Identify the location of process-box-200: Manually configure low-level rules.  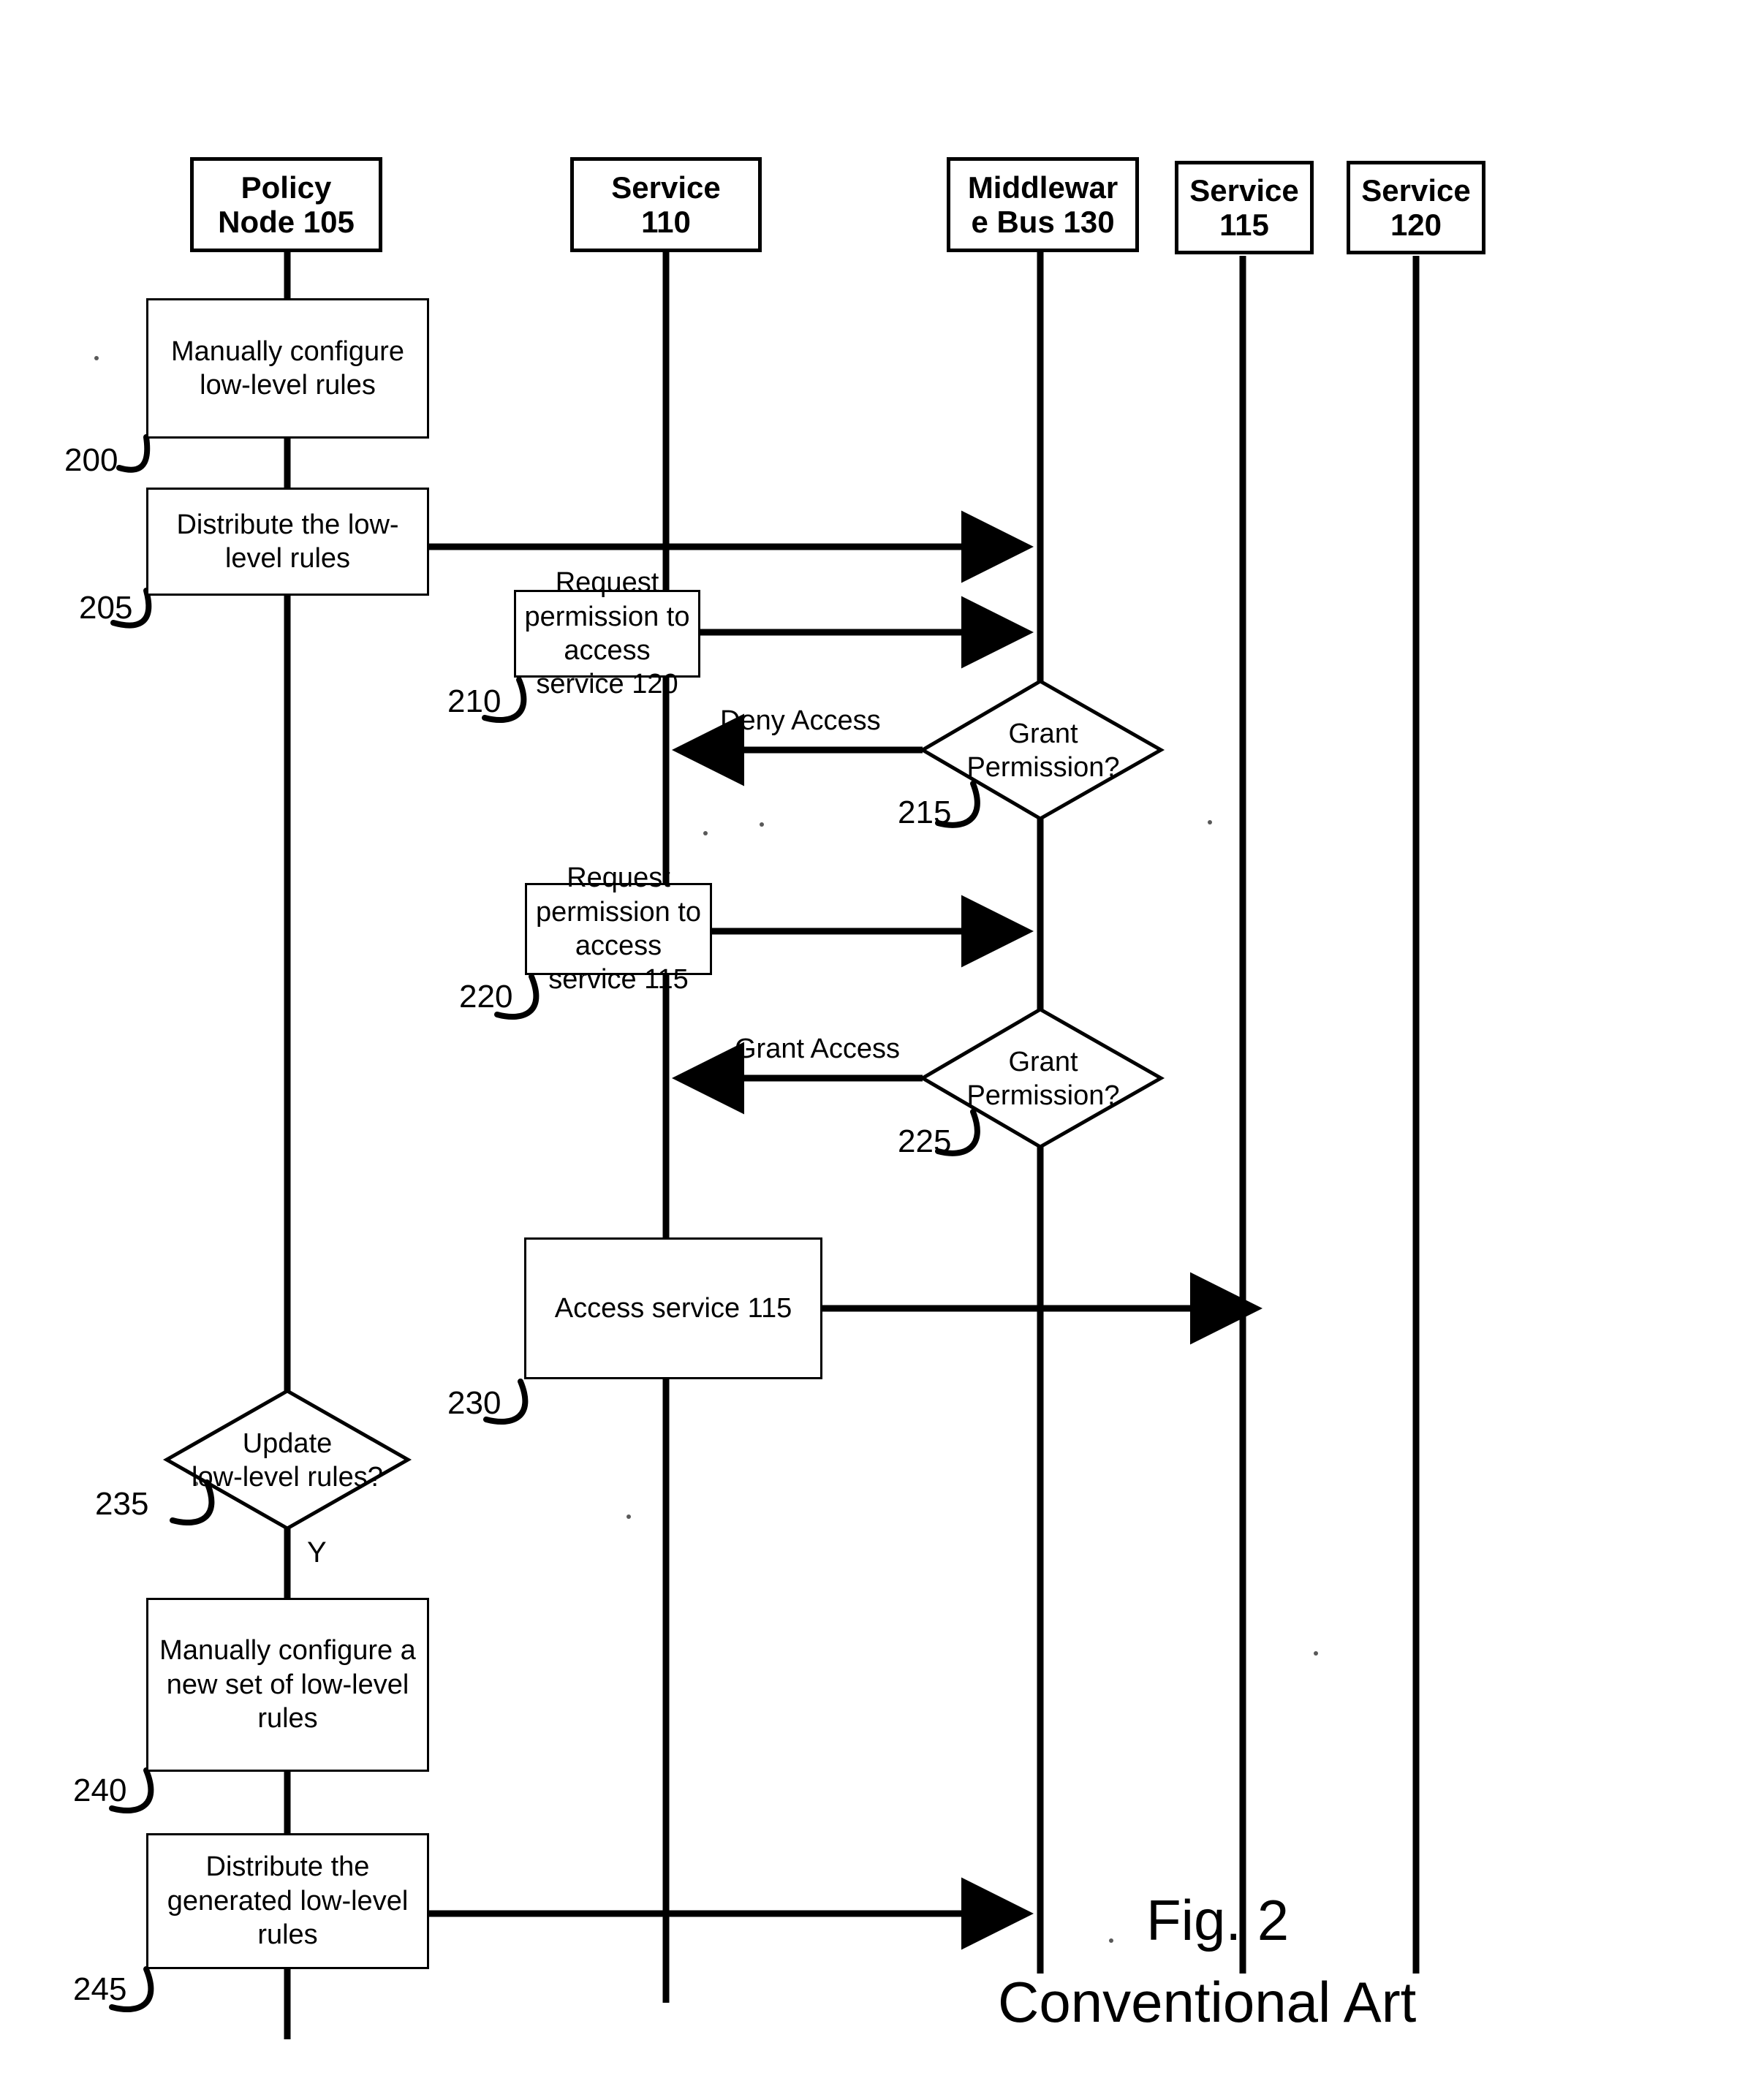
(288, 368).